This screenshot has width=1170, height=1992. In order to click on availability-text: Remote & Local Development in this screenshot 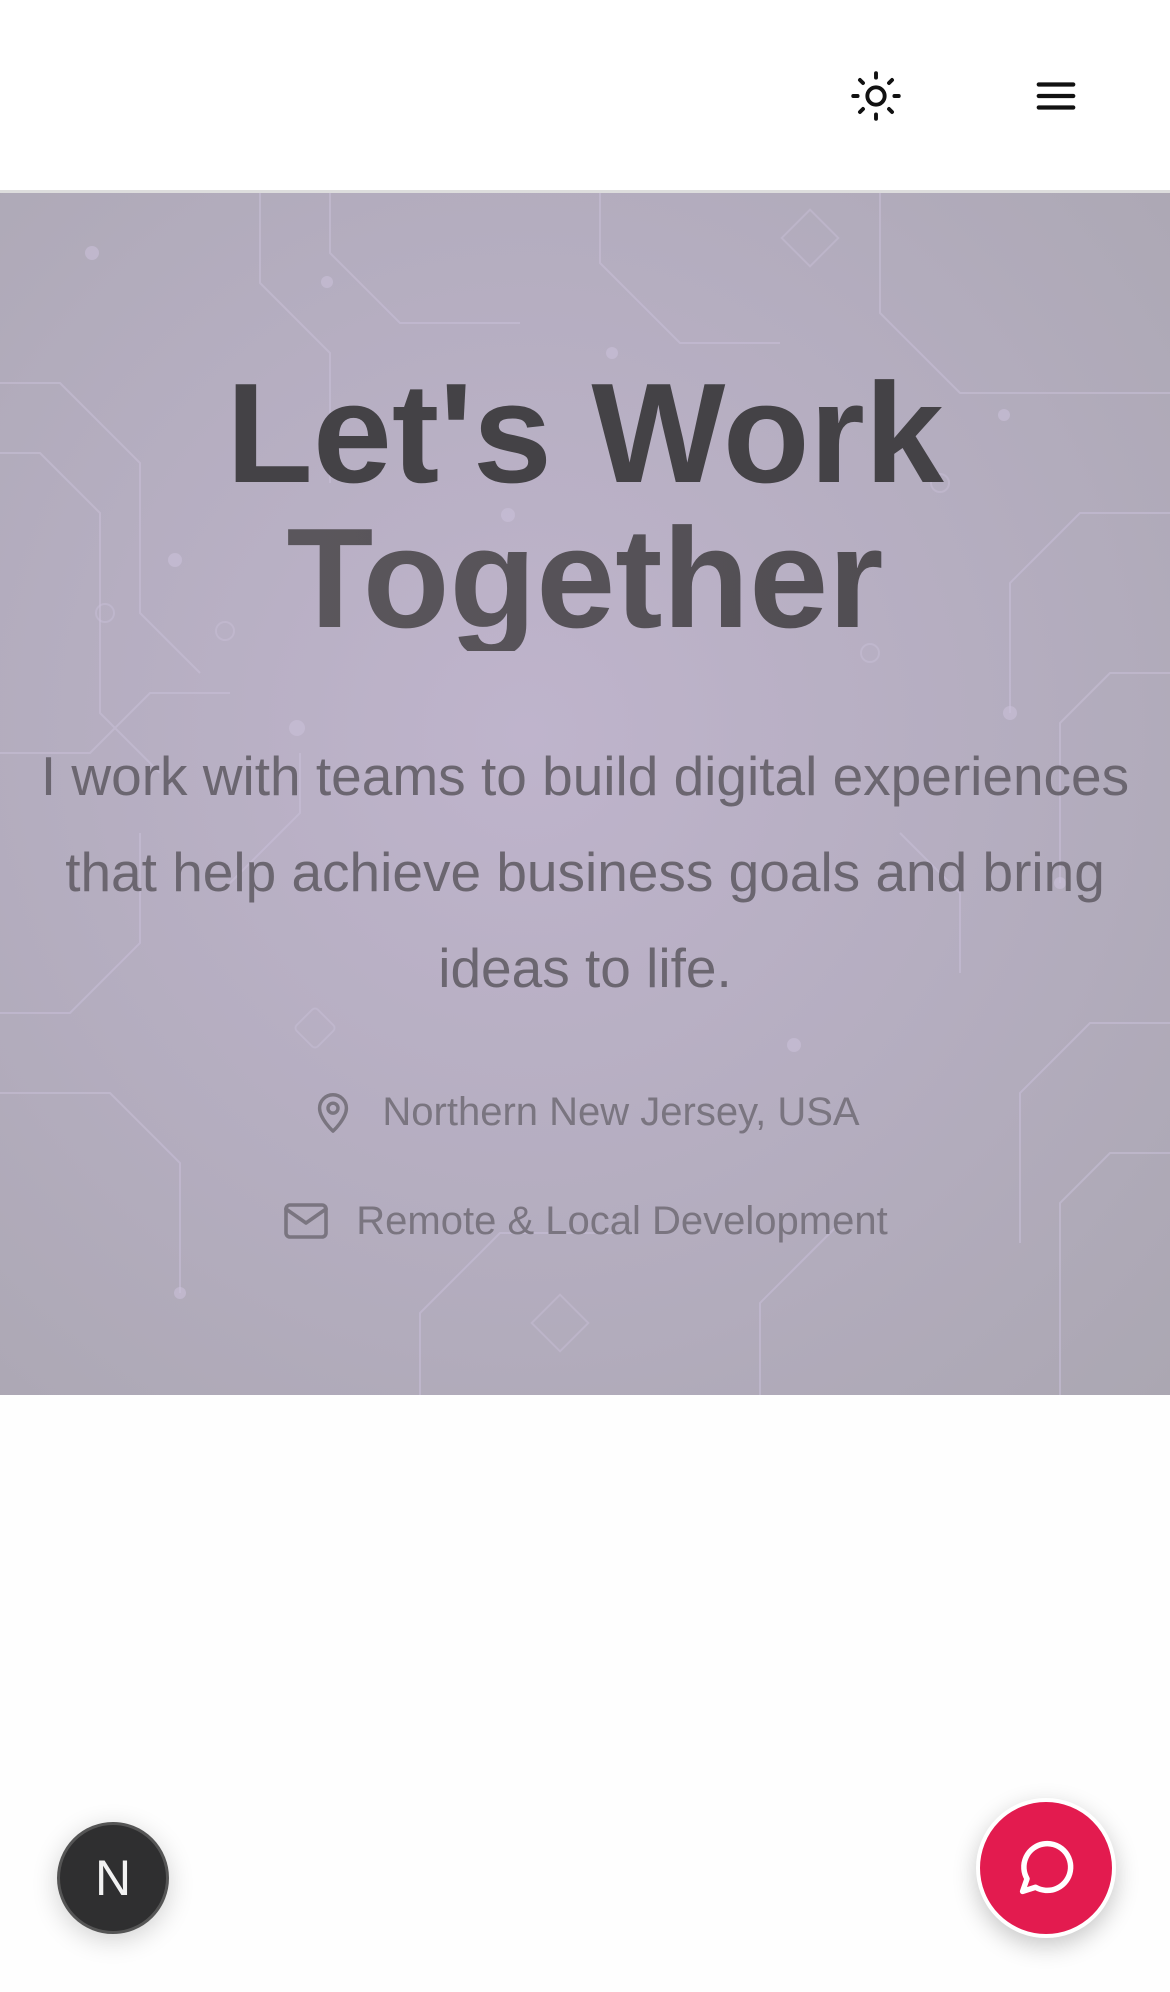, I will do `click(622, 1220)`.